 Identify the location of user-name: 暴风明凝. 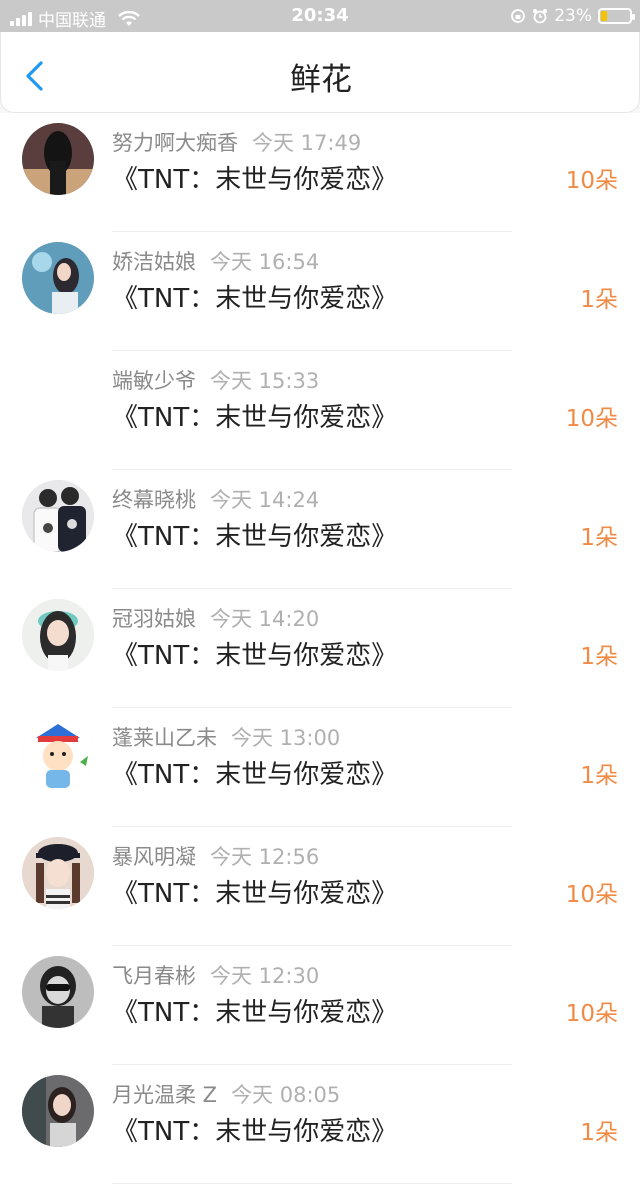
(154, 857).